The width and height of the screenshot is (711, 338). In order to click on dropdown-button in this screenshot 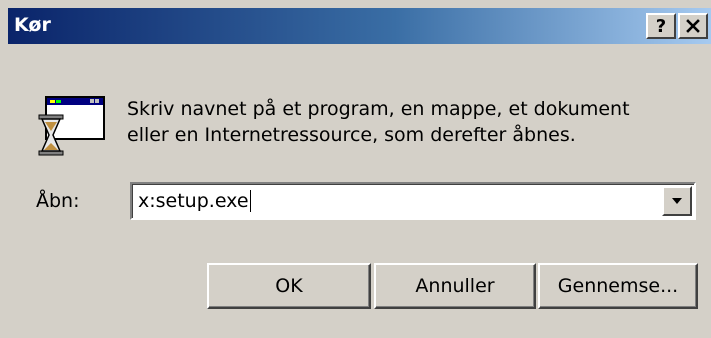, I will do `click(677, 201)`.